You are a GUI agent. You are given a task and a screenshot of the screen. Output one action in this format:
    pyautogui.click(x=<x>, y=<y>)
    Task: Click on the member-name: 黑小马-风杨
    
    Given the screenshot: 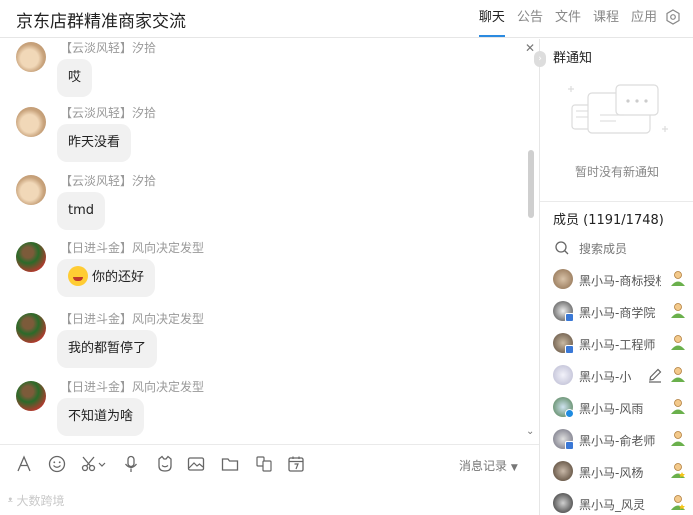 What is the action you would take?
    pyautogui.click(x=611, y=473)
    